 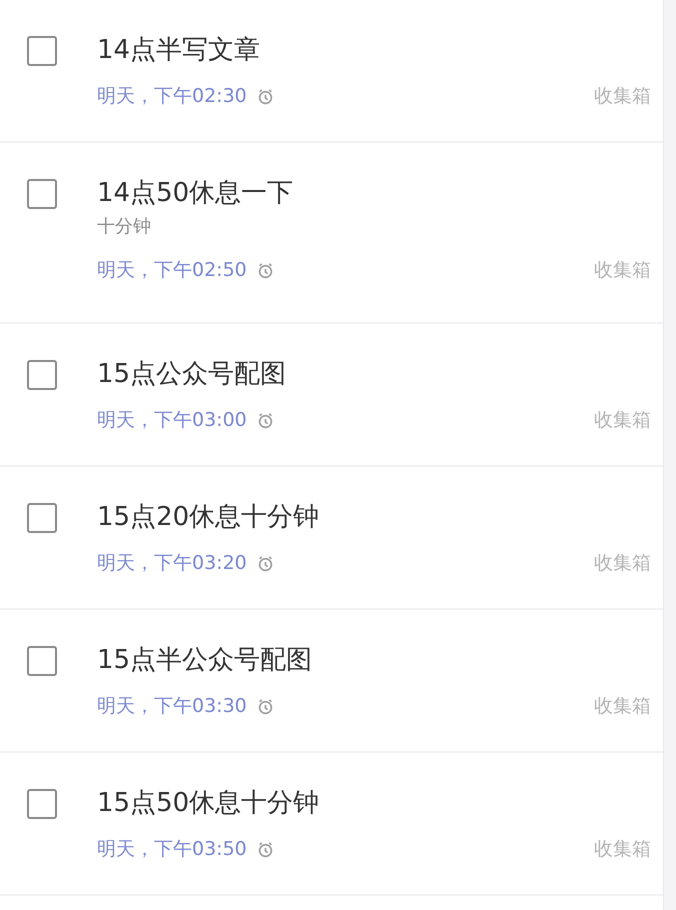 I want to click on due-date: 明天，下午02:30, so click(x=172, y=96).